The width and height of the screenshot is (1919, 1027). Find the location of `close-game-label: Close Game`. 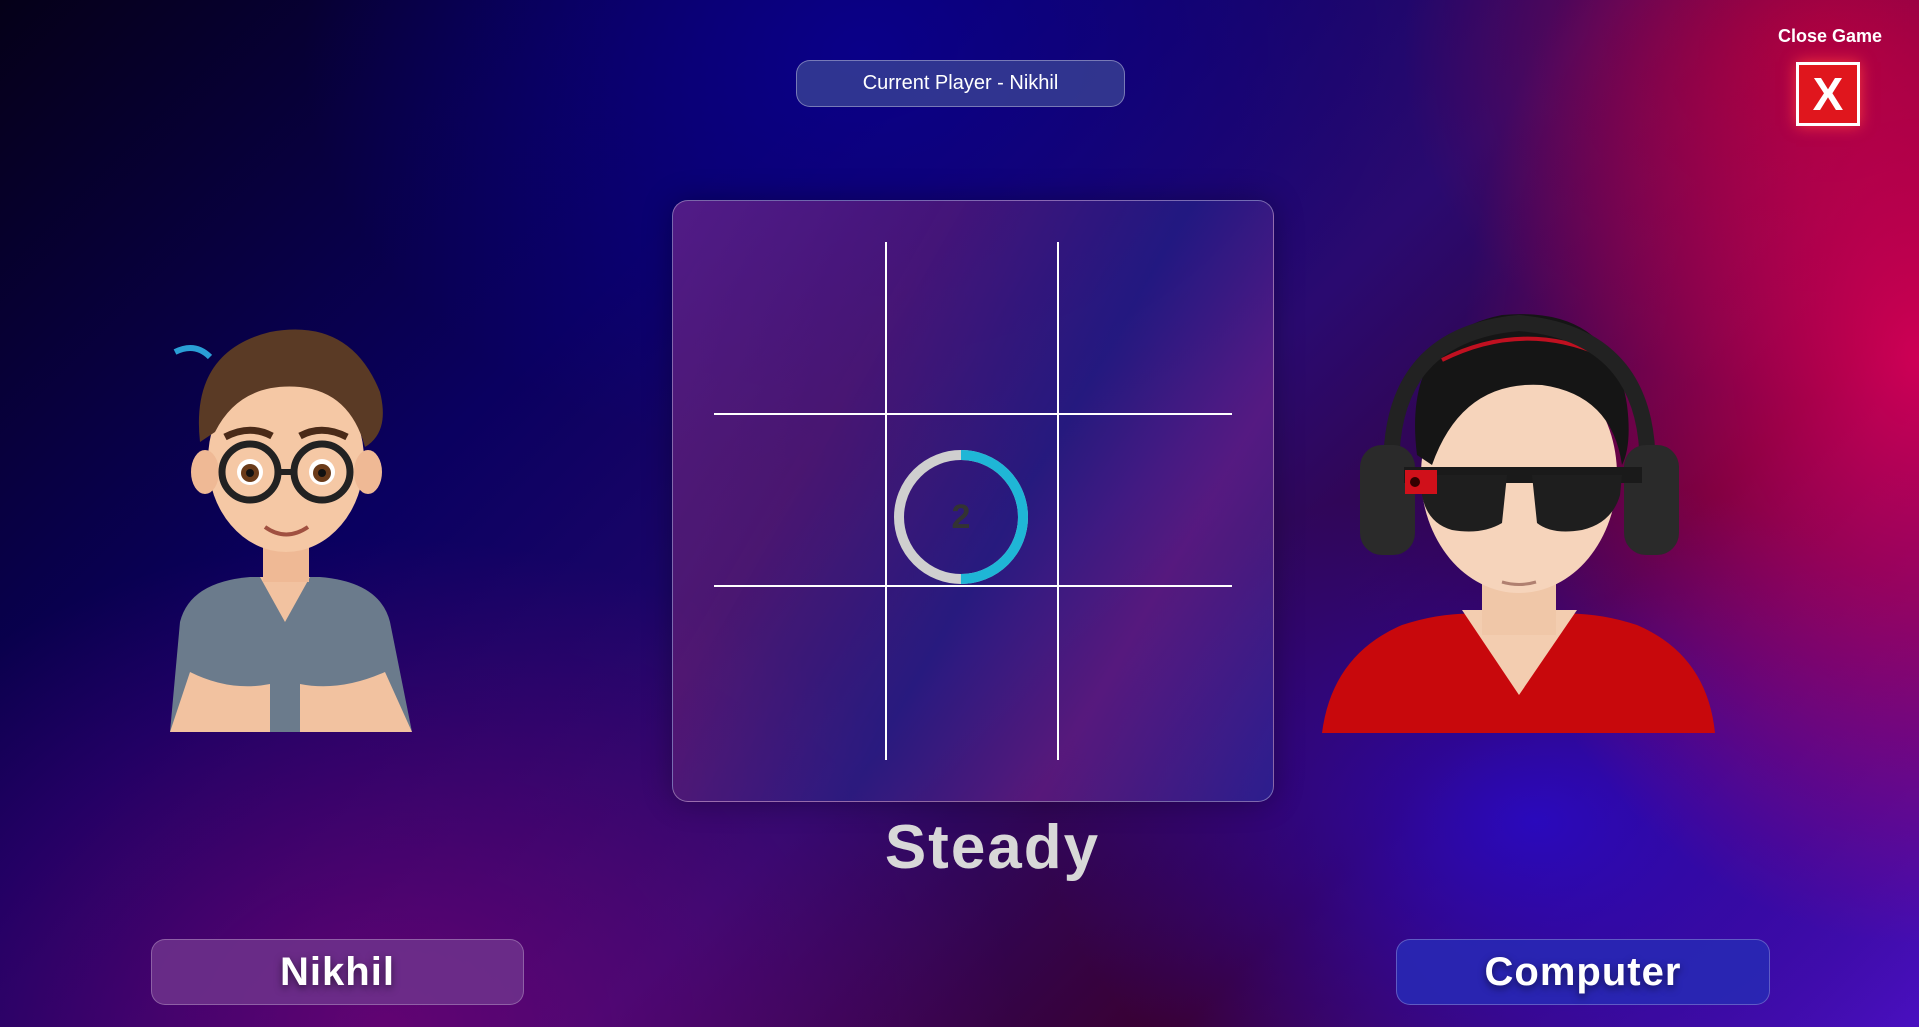

close-game-label: Close Game is located at coordinates (1830, 36).